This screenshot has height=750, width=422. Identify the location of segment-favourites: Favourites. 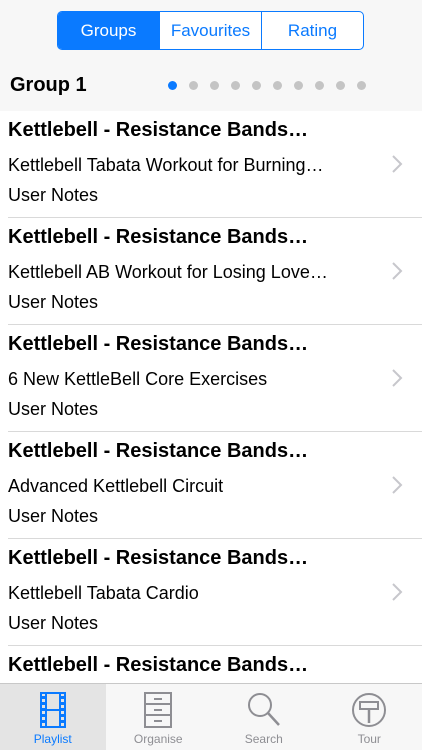
(210, 30).